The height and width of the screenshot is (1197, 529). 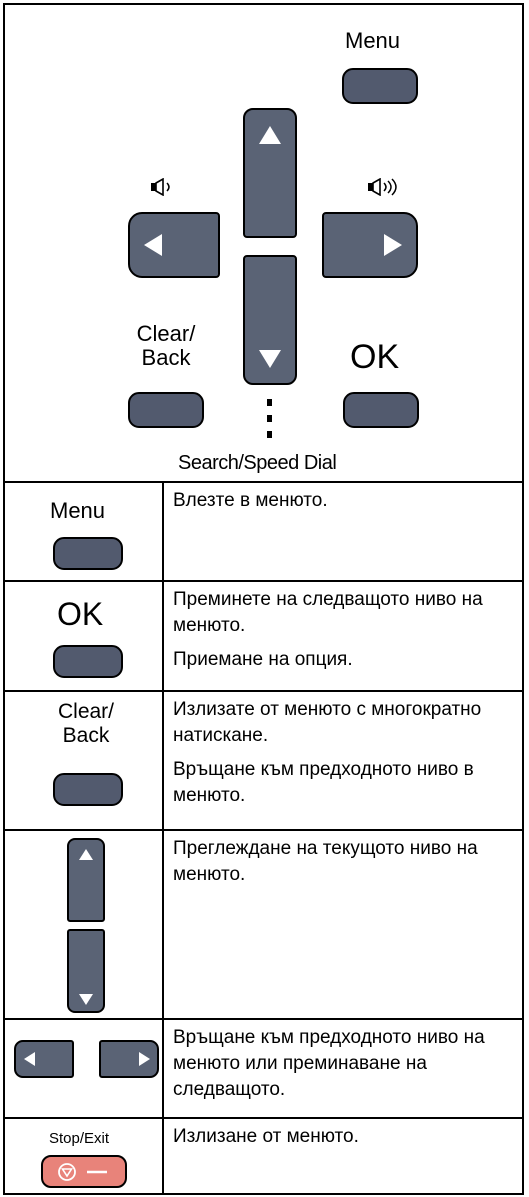 I want to click on stop-exit-key-label: Stop/Exit, so click(x=79, y=1138).